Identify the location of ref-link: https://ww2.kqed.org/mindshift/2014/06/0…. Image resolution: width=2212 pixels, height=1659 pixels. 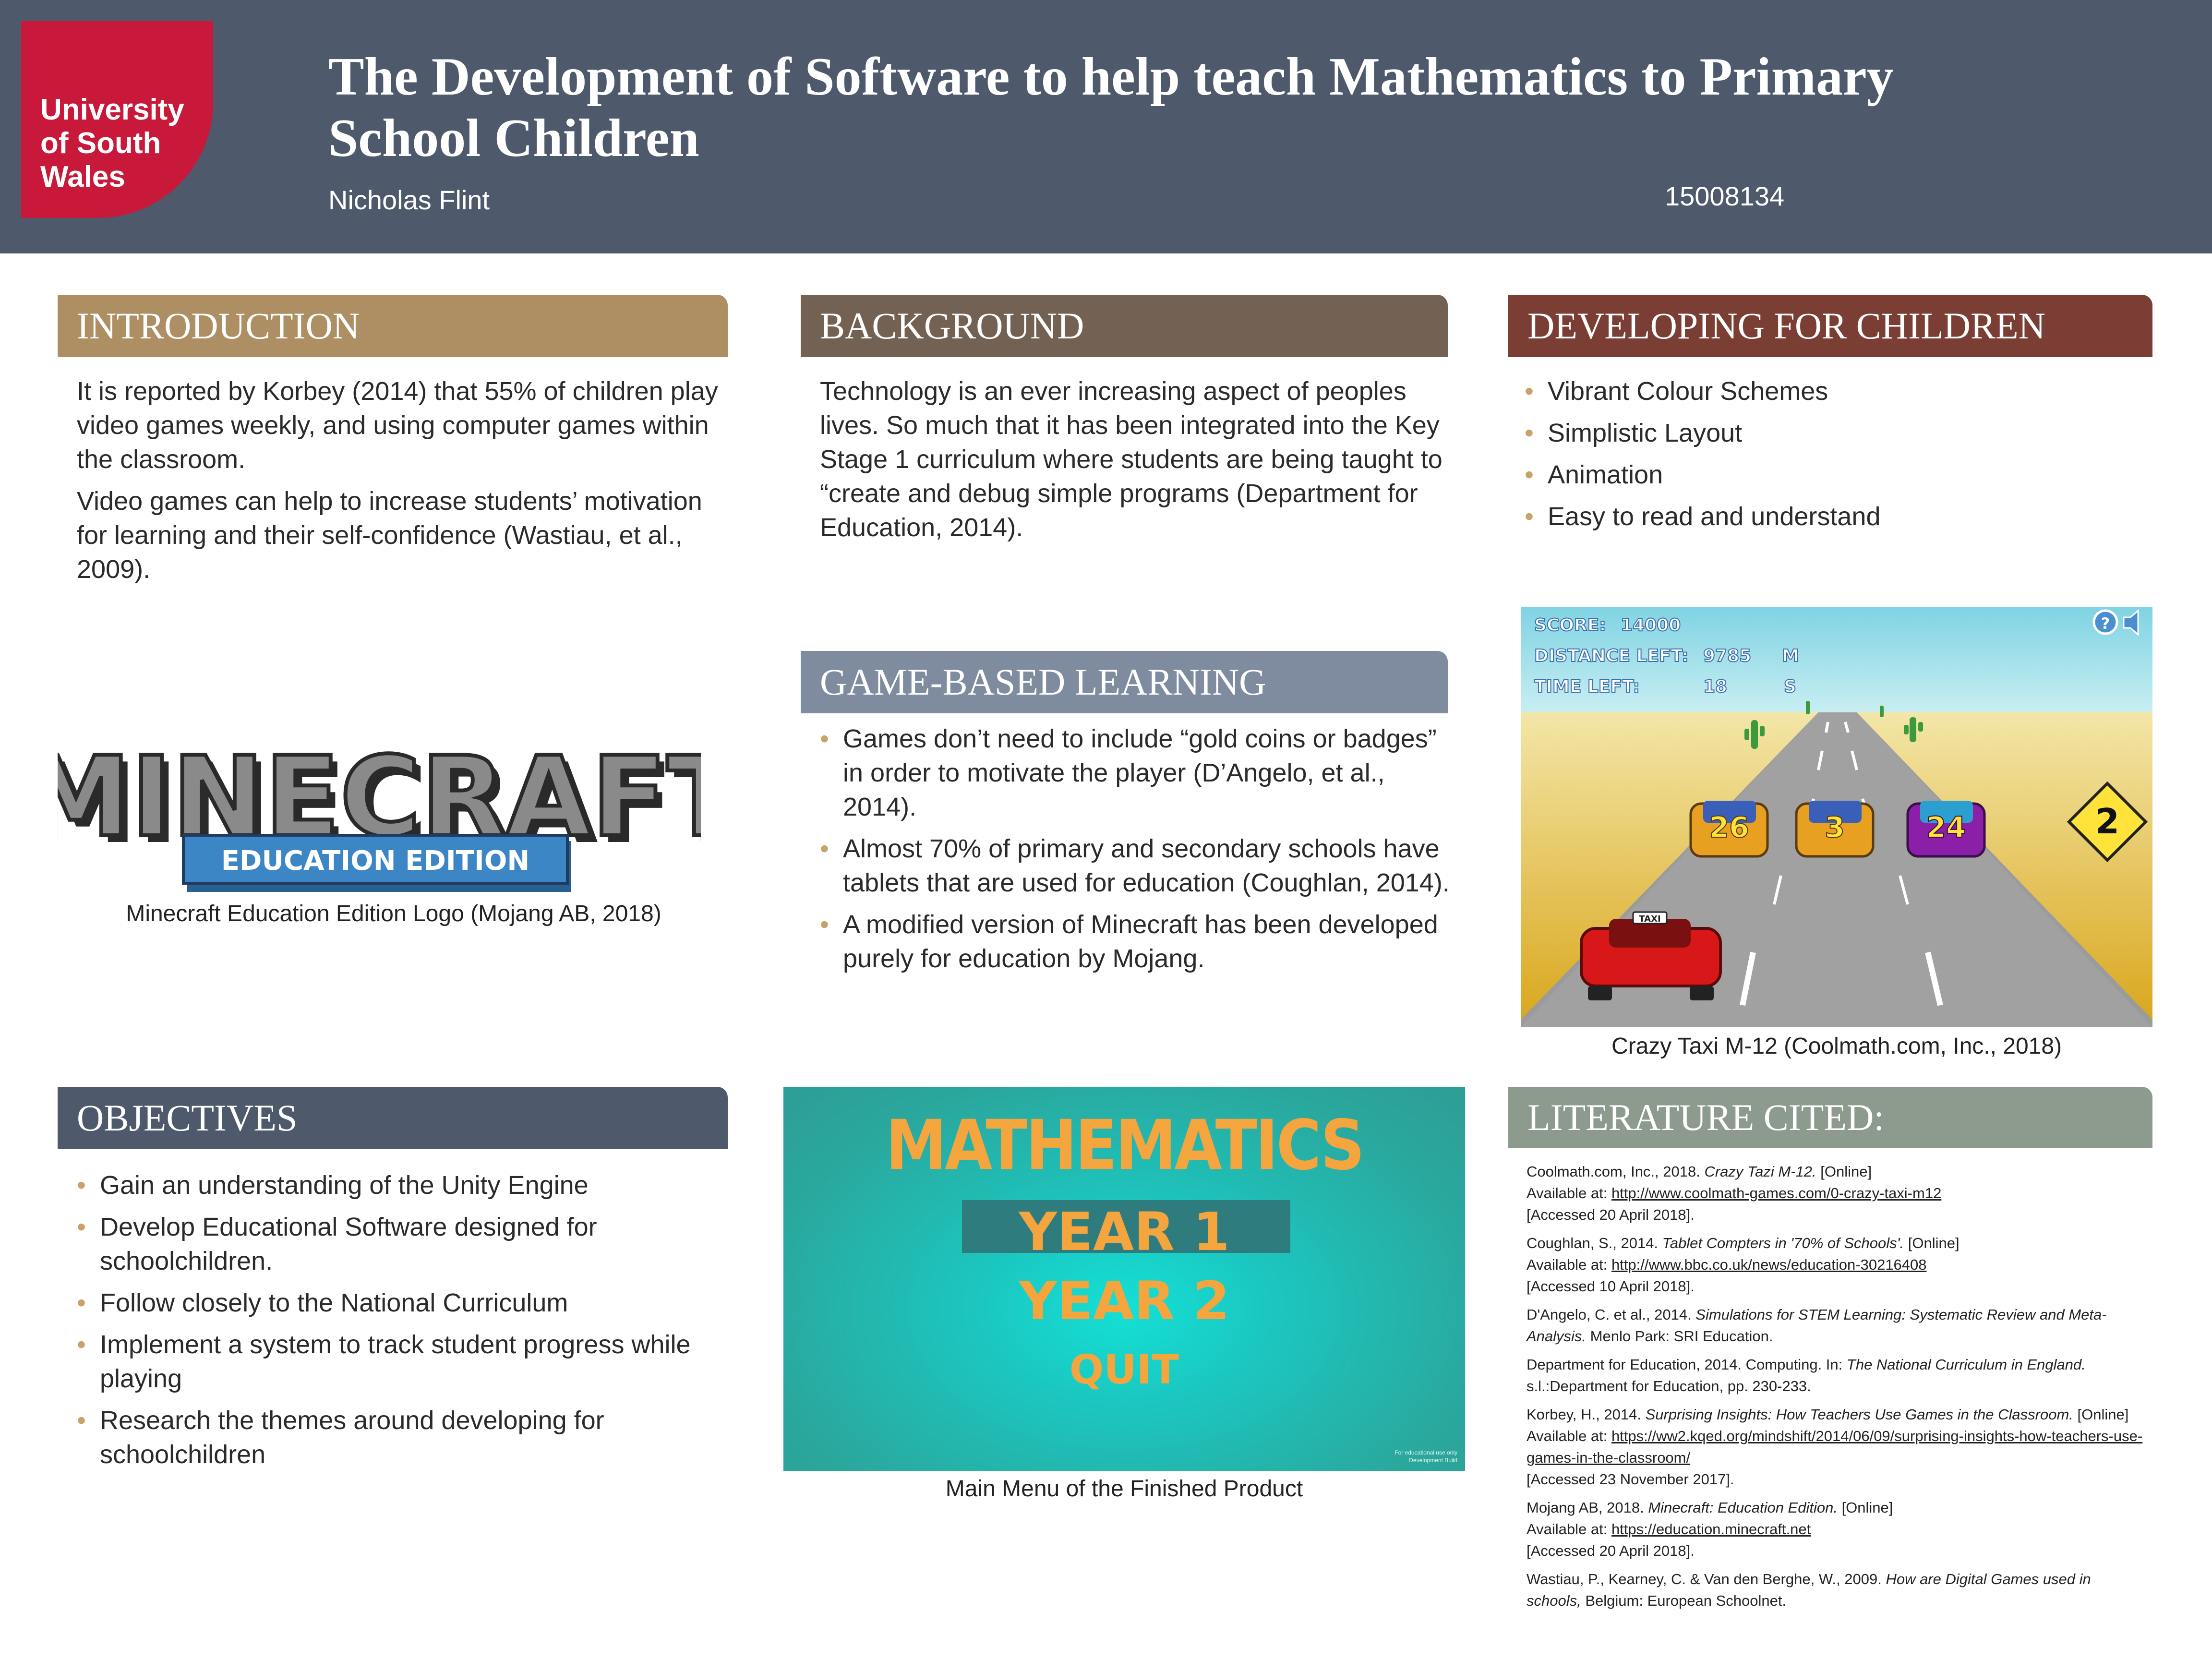
(1834, 1447).